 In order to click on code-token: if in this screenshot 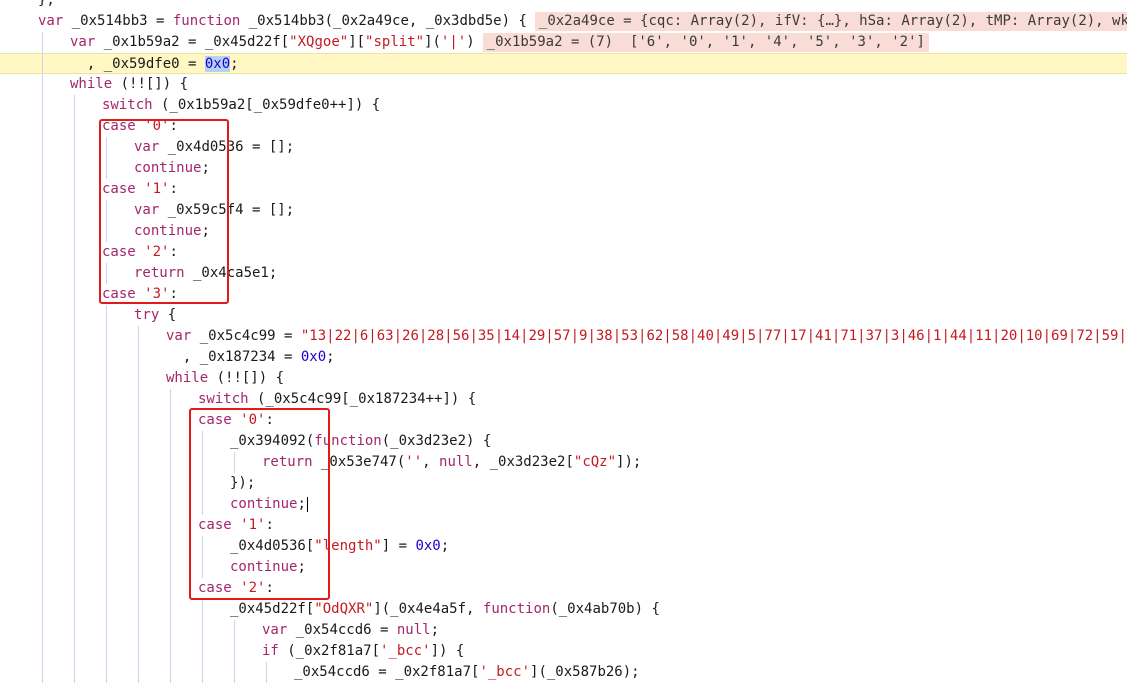, I will do `click(270, 651)`.